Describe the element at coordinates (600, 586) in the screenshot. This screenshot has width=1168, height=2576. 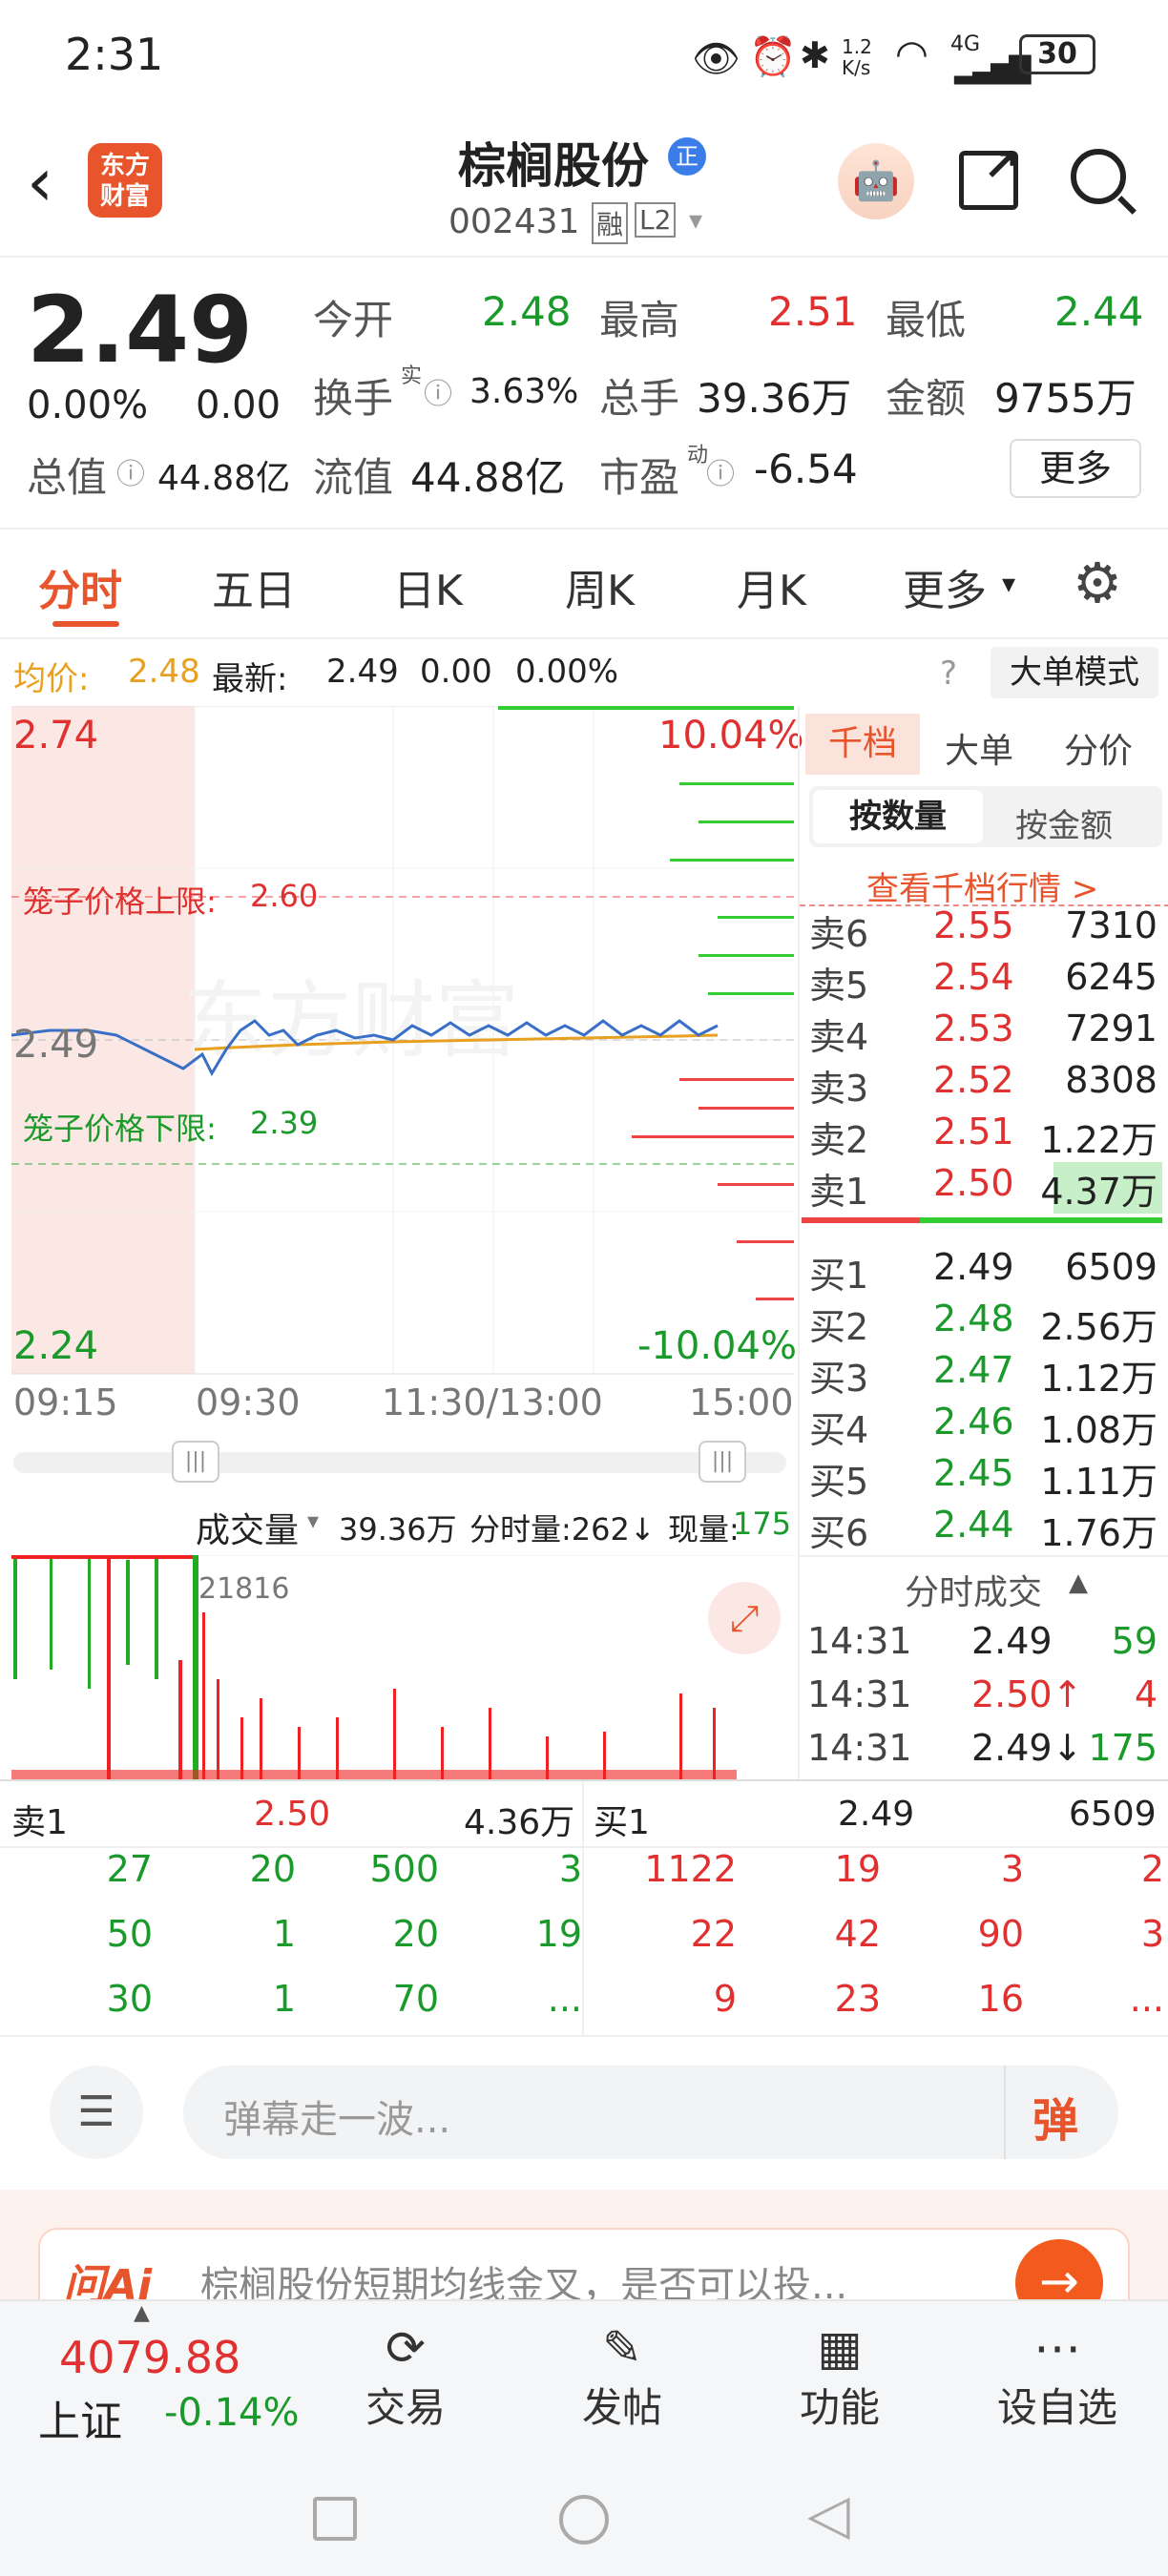
I see `tab-weekly: 周K` at that location.